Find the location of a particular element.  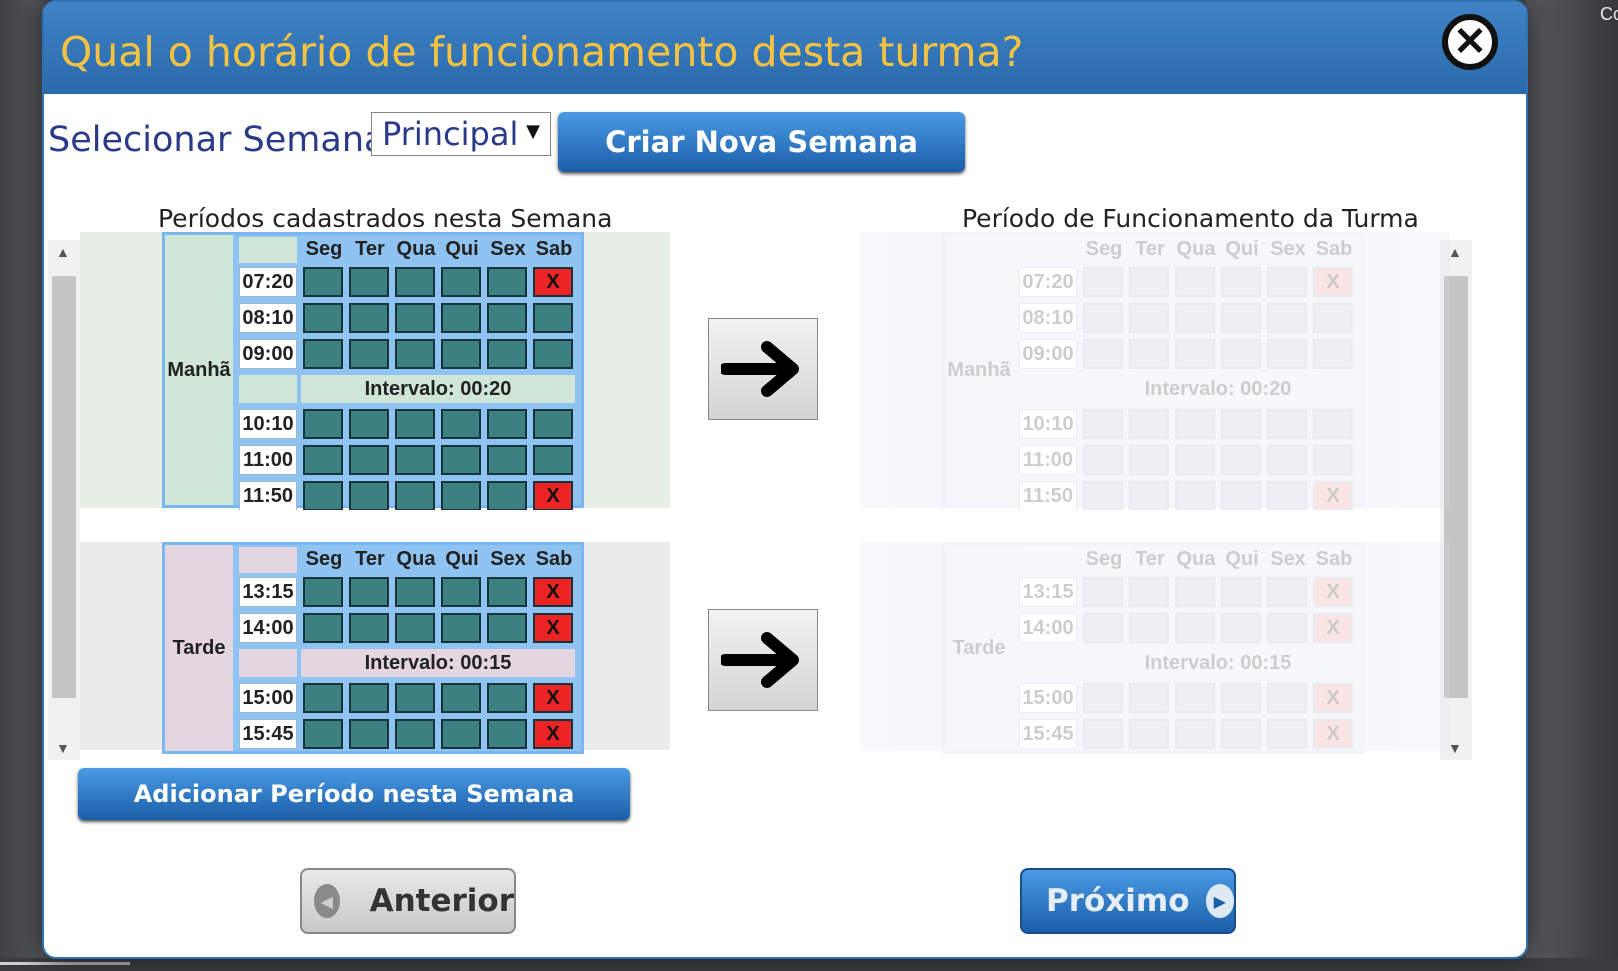

scroll-thumb is located at coordinates (64, 487).